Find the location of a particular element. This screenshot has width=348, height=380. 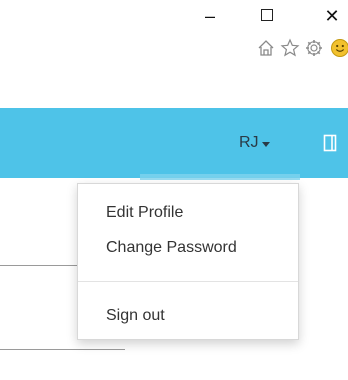

gear-icon is located at coordinates (314, 48).